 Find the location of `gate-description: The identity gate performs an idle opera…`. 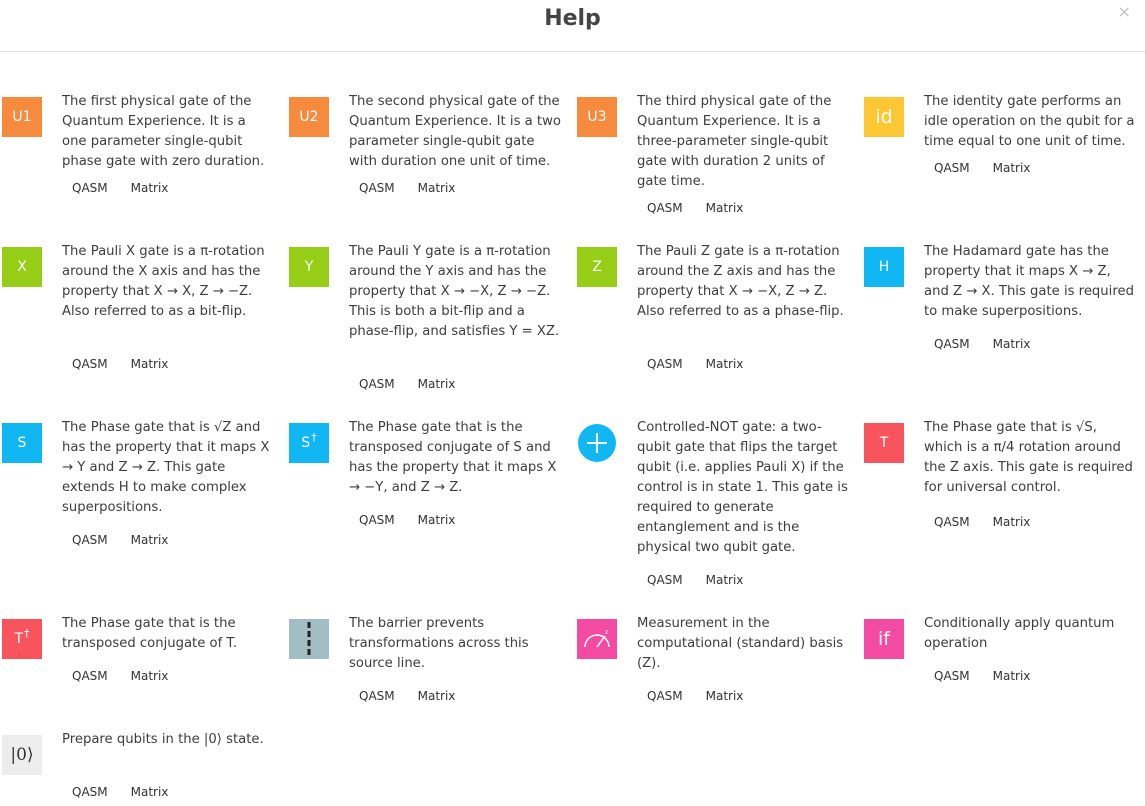

gate-description: The identity gate performs an idle opera… is located at coordinates (1029, 121).